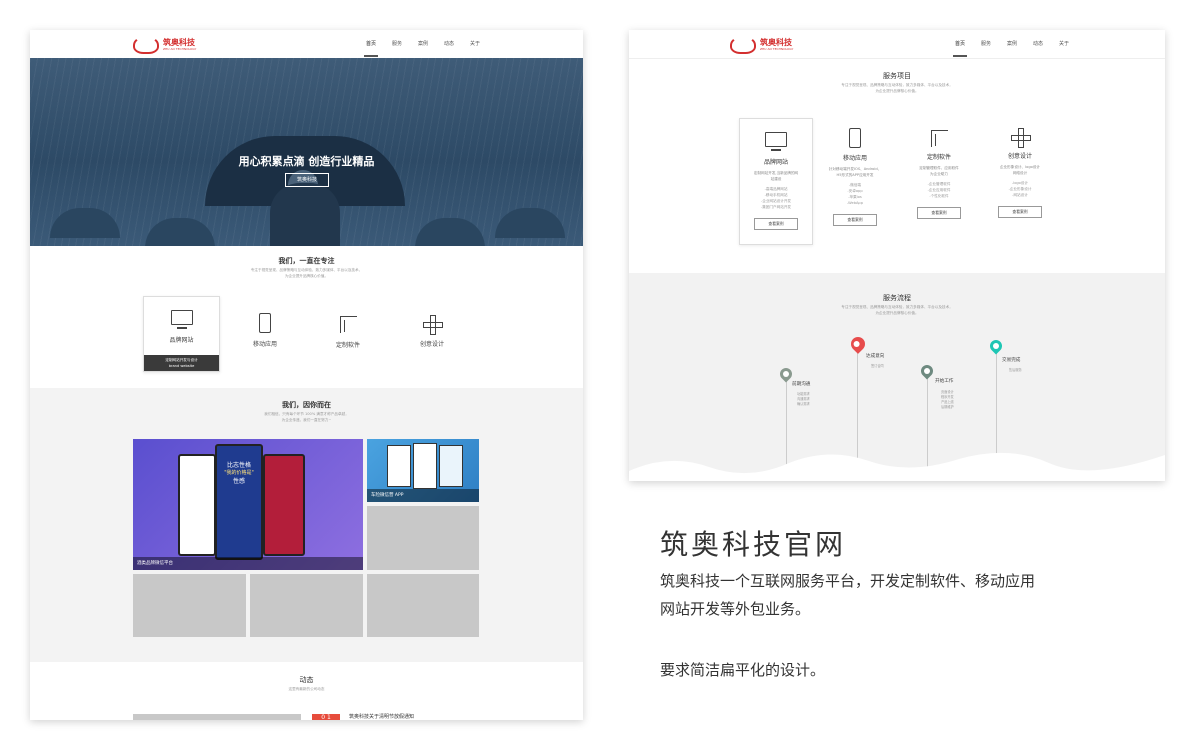 The image size is (1200, 750). What do you see at coordinates (248, 563) in the screenshot?
I see `case-caption: 酒类品牌微信平台` at bounding box center [248, 563].